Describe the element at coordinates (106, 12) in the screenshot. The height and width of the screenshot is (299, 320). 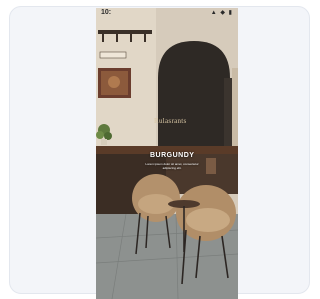
I see `status-time: 10:` at that location.